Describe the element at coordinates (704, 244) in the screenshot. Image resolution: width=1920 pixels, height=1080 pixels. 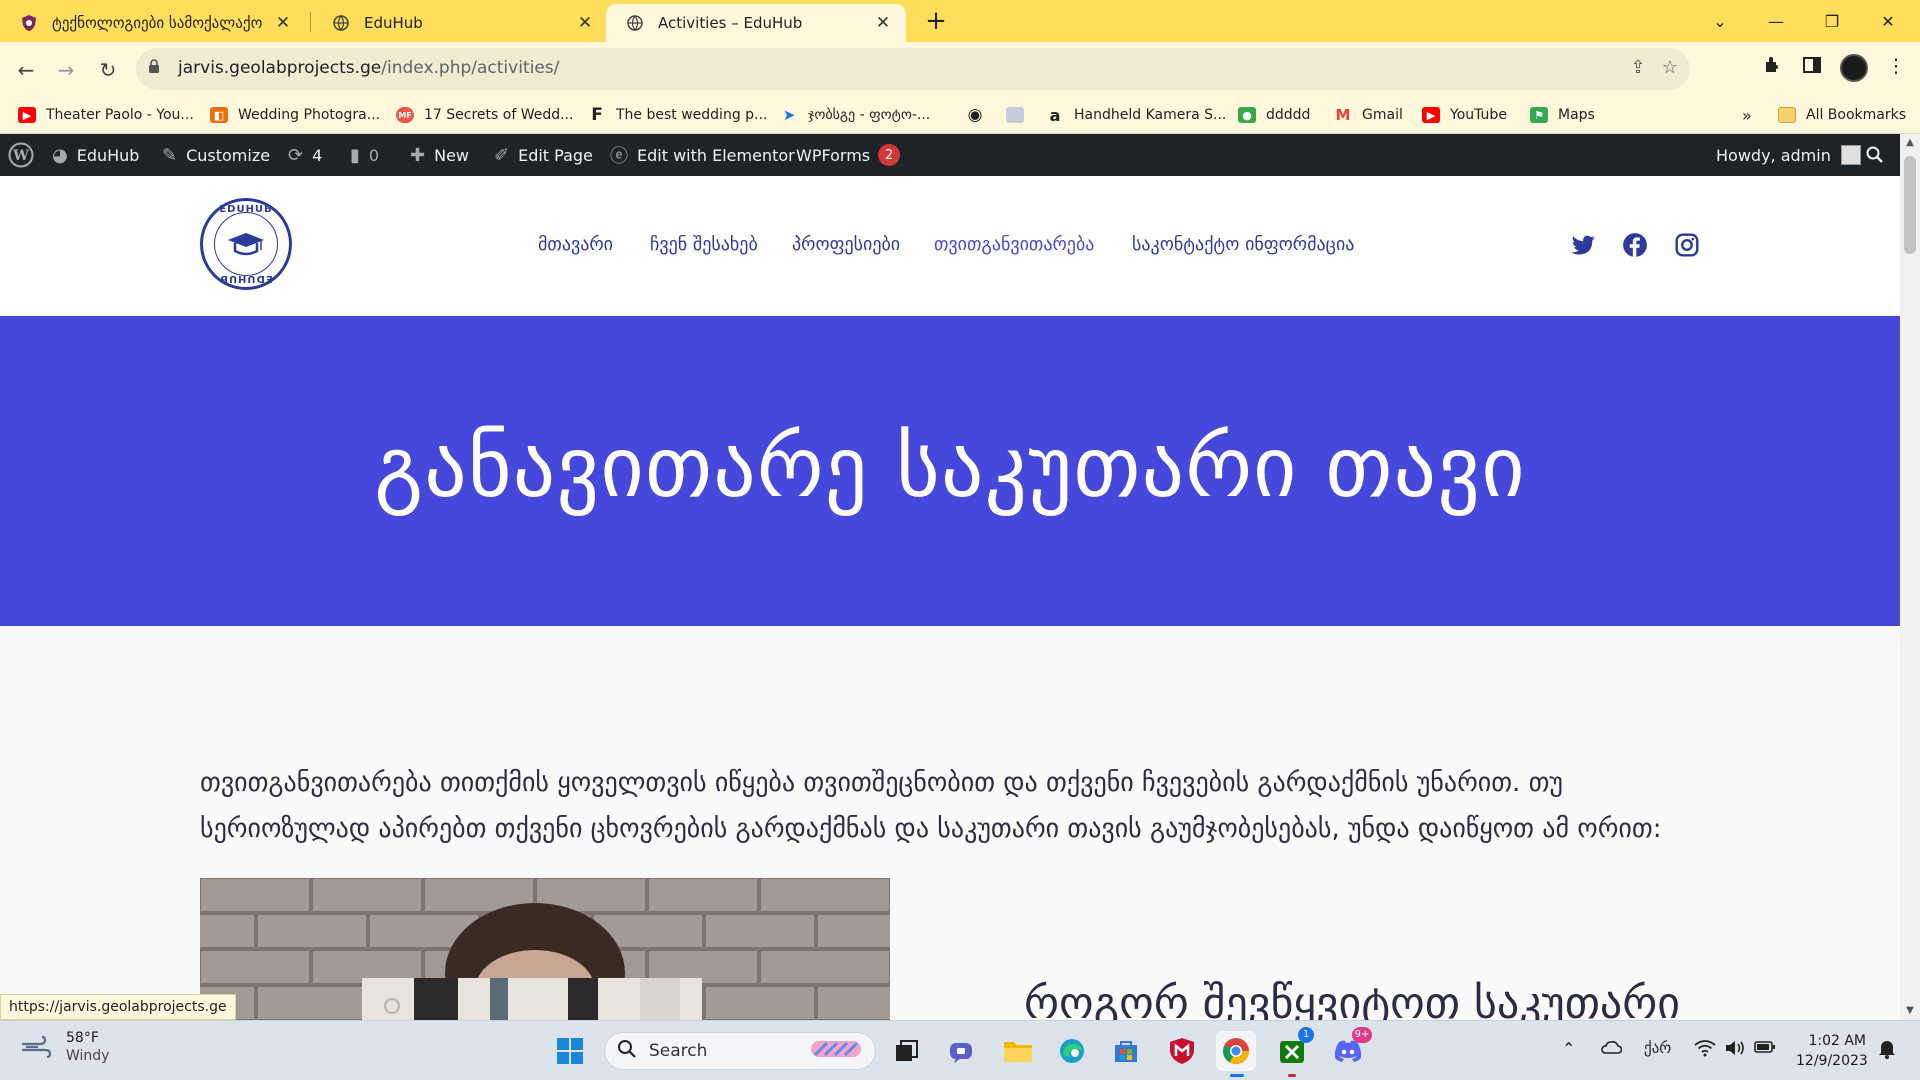
I see `nav-about: ჩვენ შესახებ` at that location.